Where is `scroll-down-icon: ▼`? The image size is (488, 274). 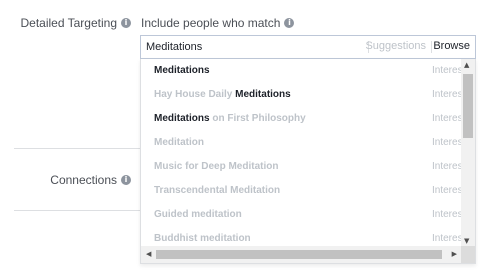
scroll-down-icon: ▼ is located at coordinates (466, 241).